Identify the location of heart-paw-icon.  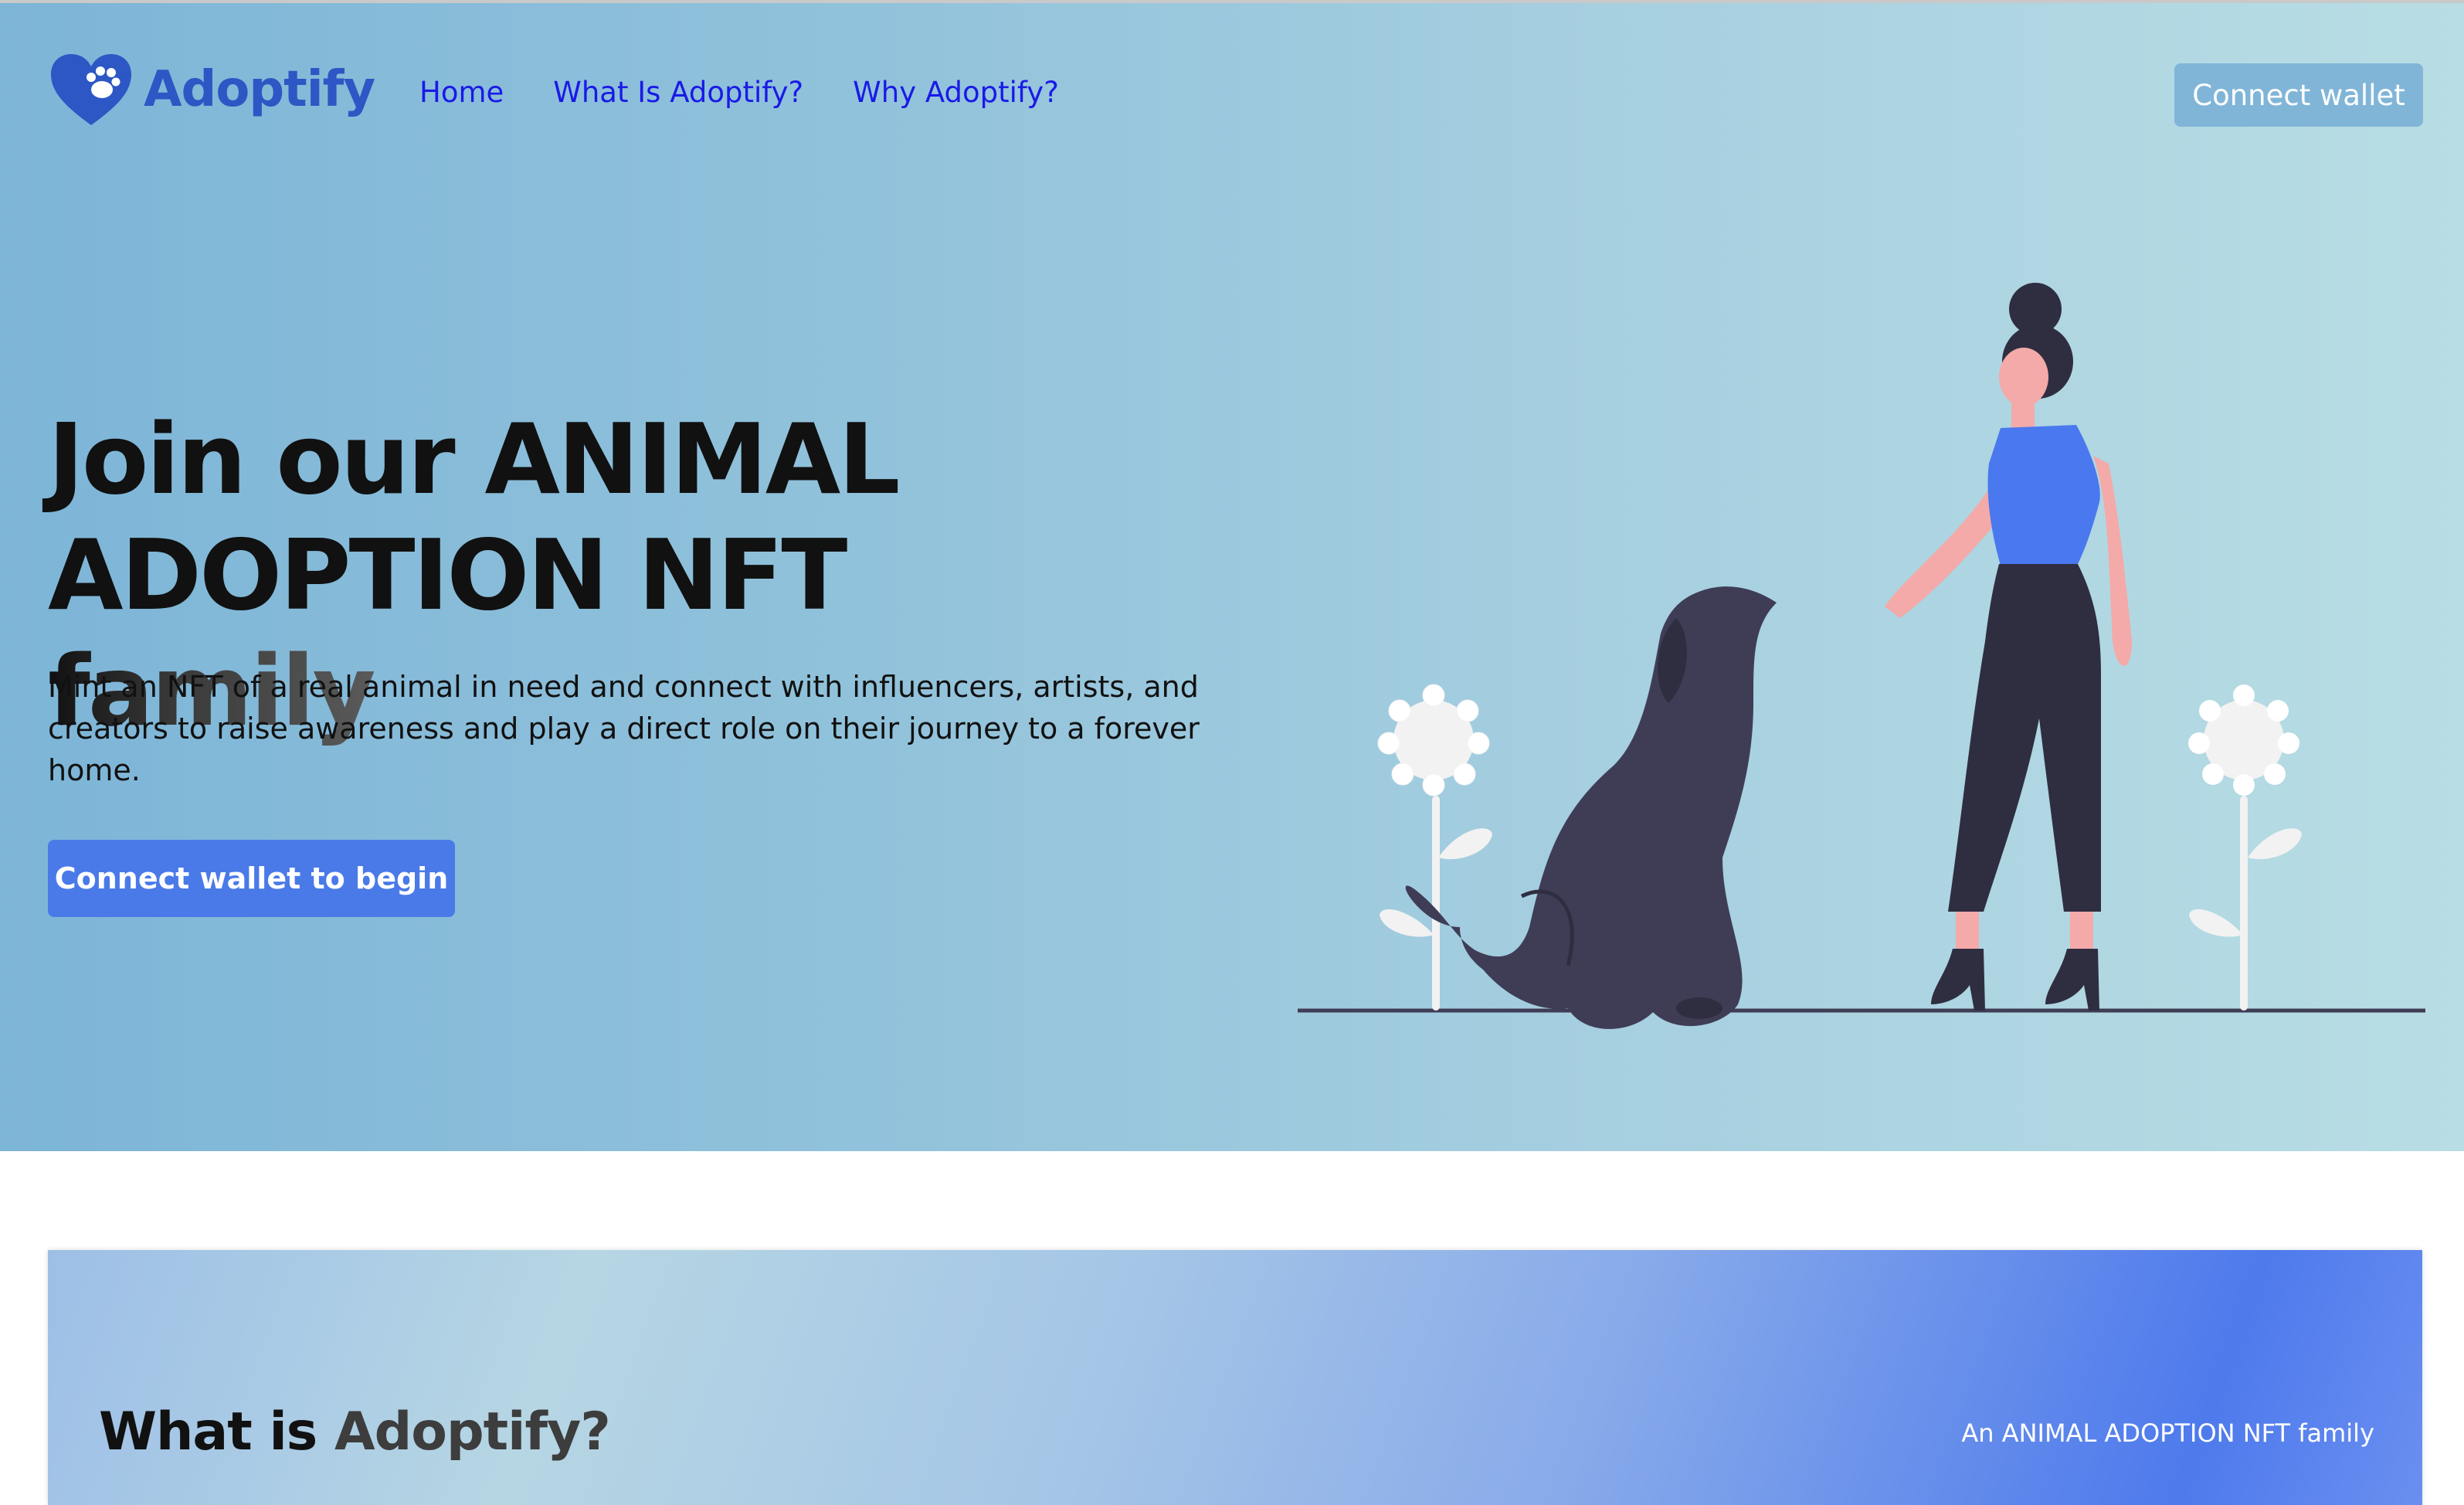
(91, 89).